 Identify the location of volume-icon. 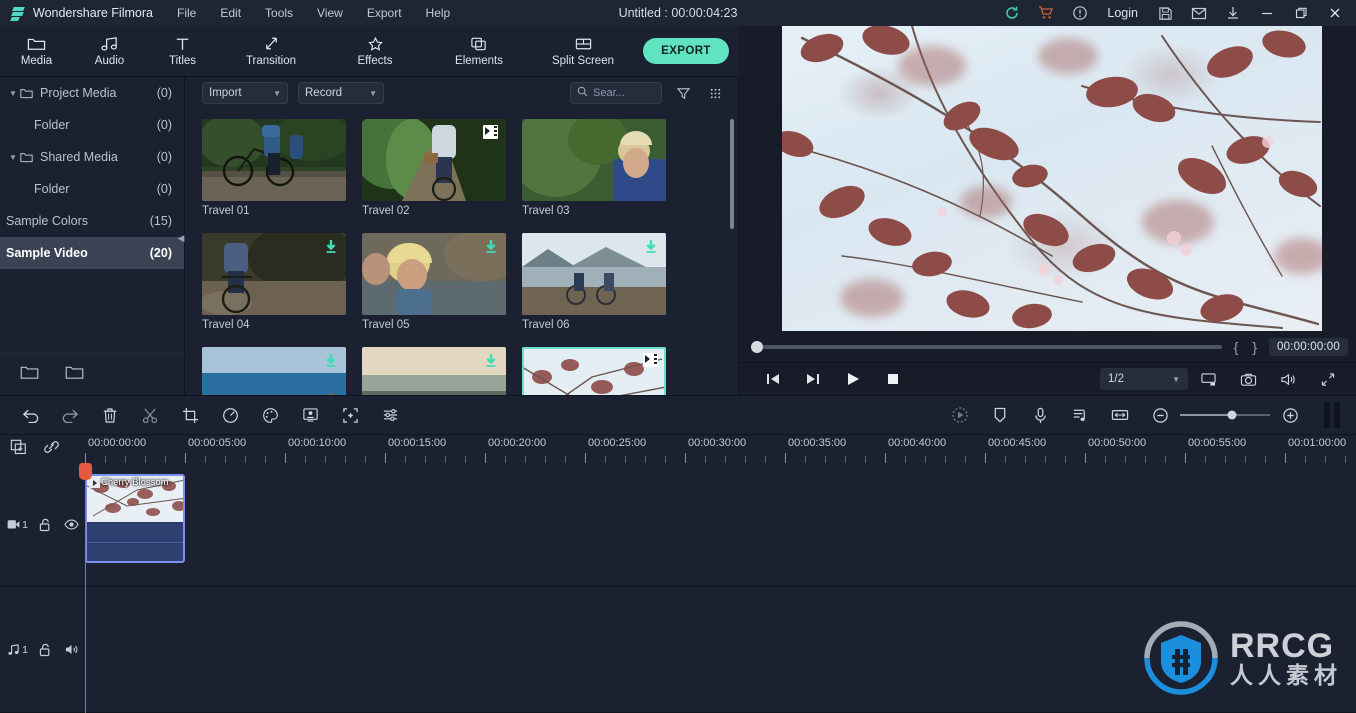
(1288, 379).